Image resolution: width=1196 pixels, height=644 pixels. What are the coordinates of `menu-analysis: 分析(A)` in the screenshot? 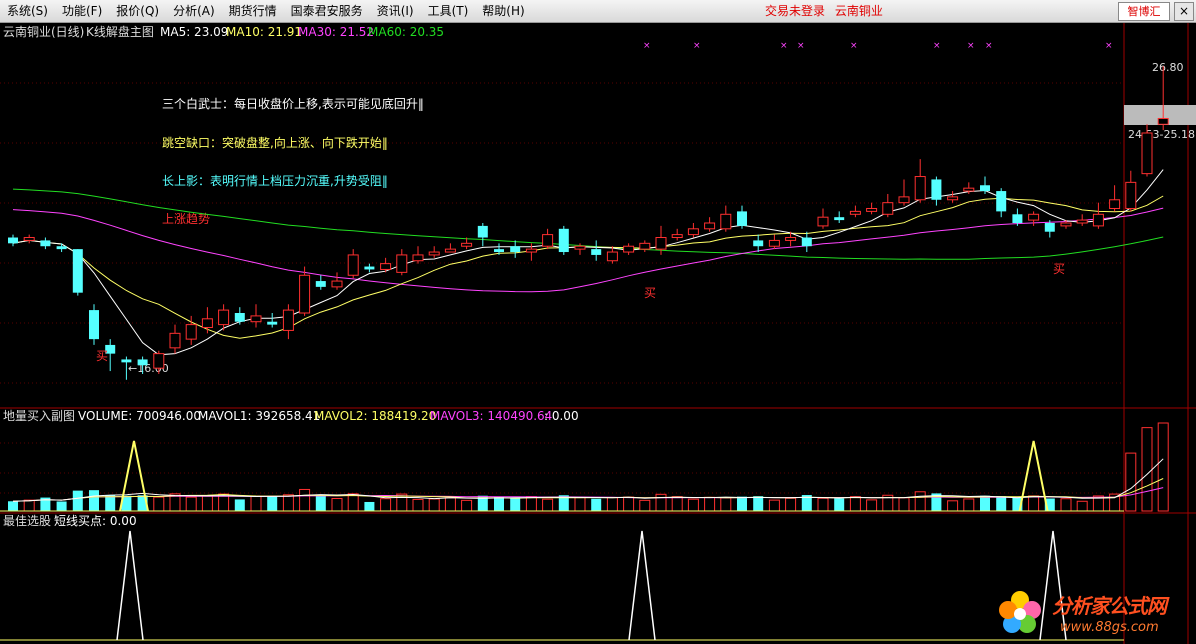 It's located at (194, 11).